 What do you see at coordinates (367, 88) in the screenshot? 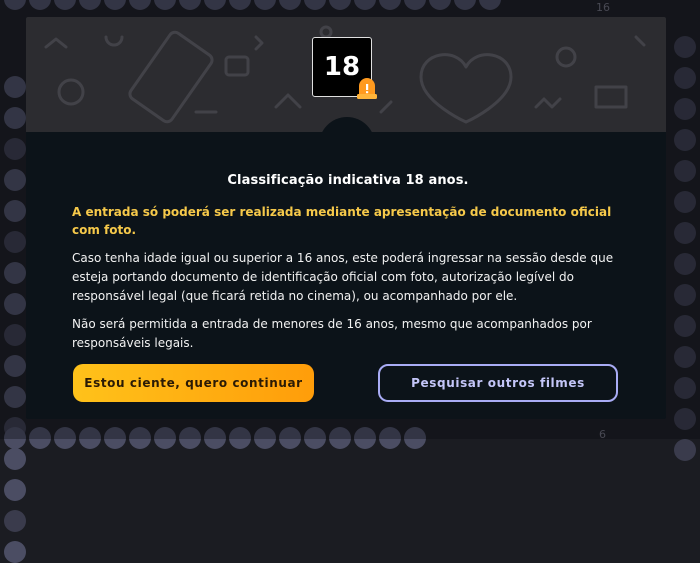
I see `warning-siren-icon` at bounding box center [367, 88].